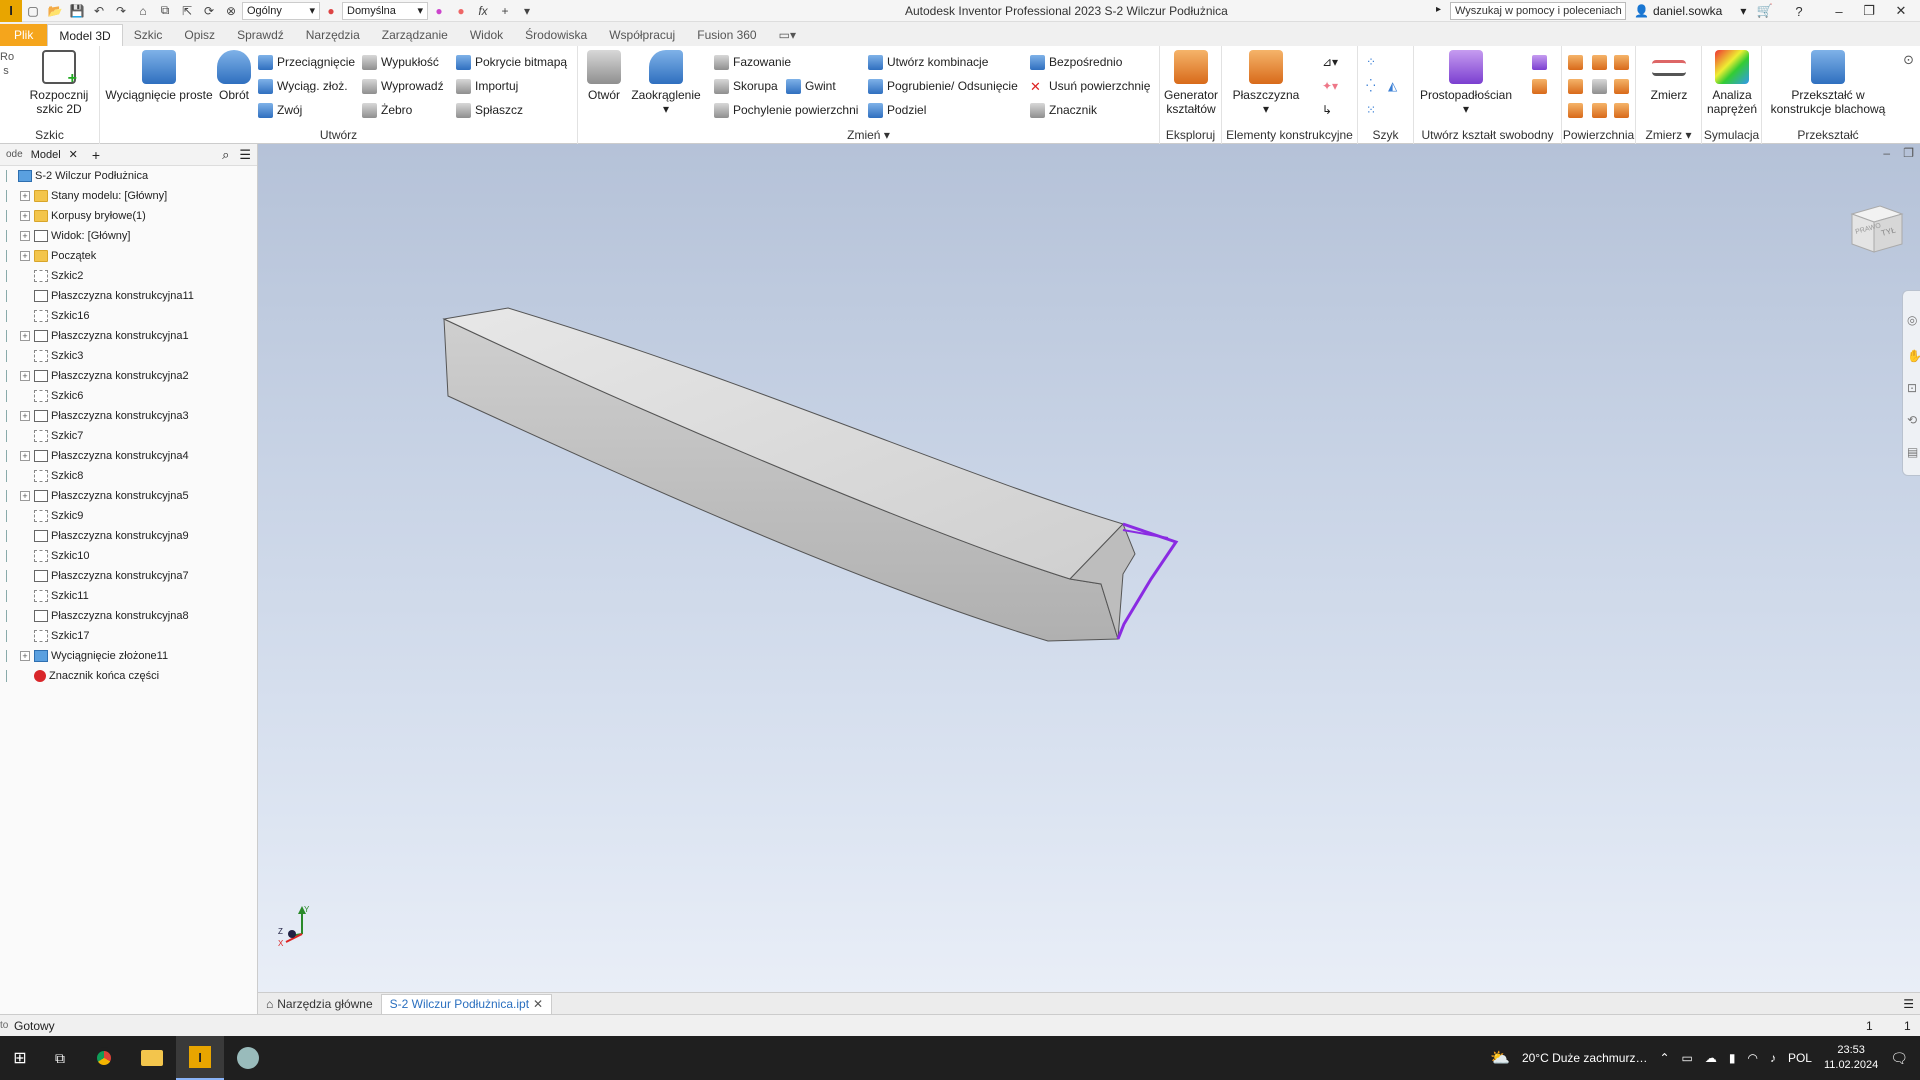  I want to click on chamfer-button: Fazowanie, so click(752, 62).